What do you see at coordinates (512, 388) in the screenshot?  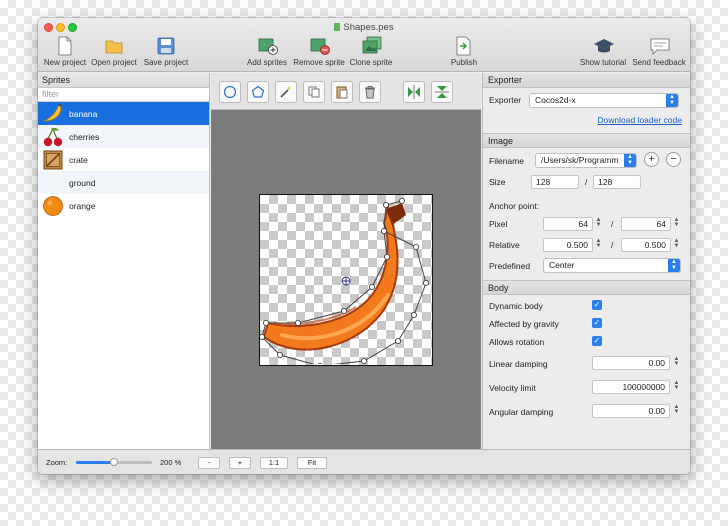 I see `velocity-limit-label: Velocity limit` at bounding box center [512, 388].